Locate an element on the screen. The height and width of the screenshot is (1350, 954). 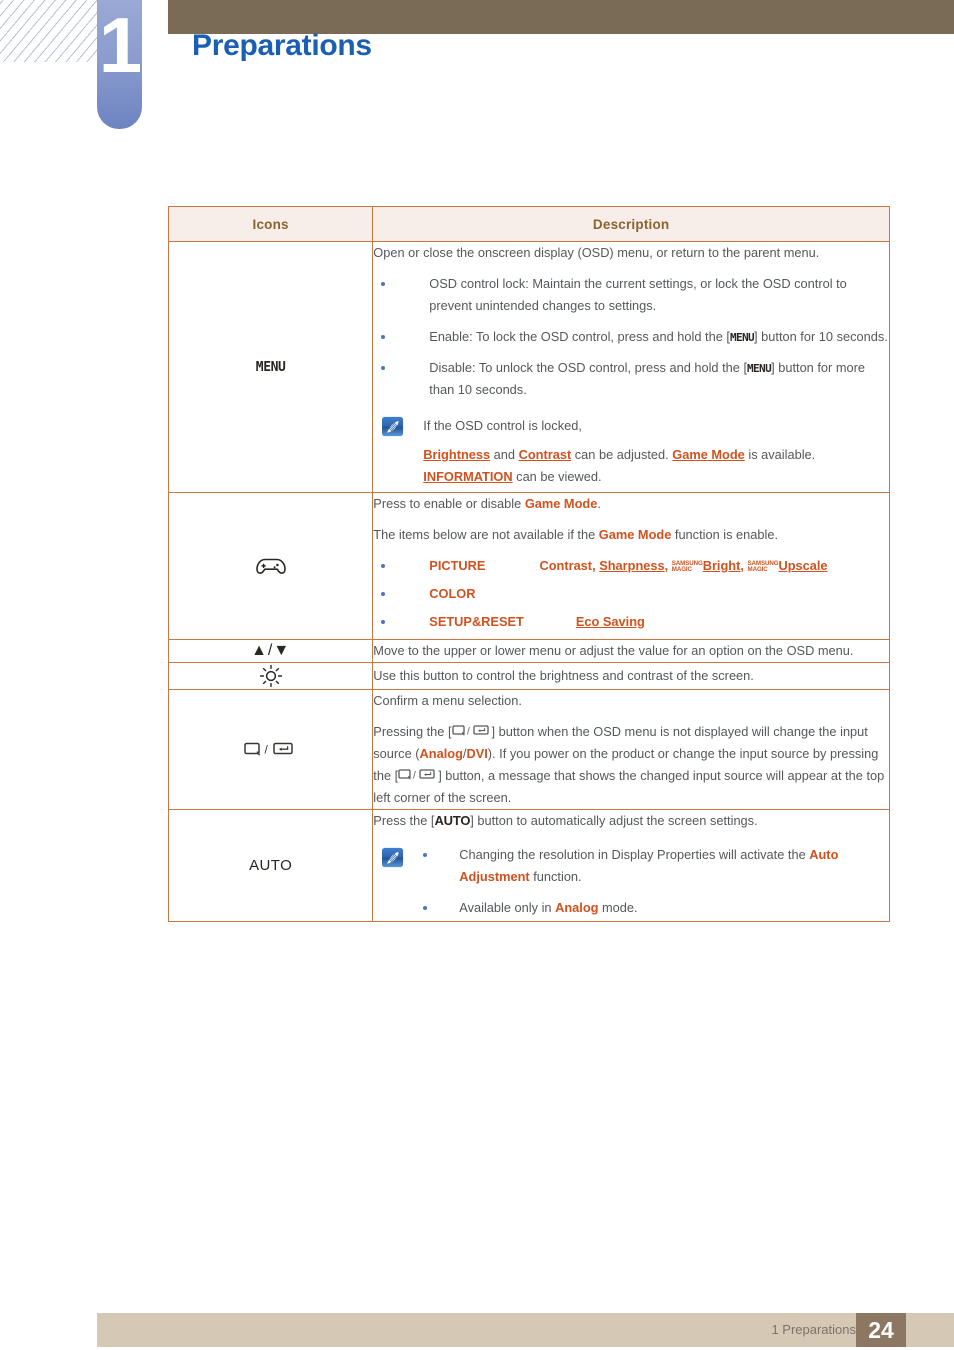
list-item: Available only in Analog mode. is located at coordinates (631, 908).